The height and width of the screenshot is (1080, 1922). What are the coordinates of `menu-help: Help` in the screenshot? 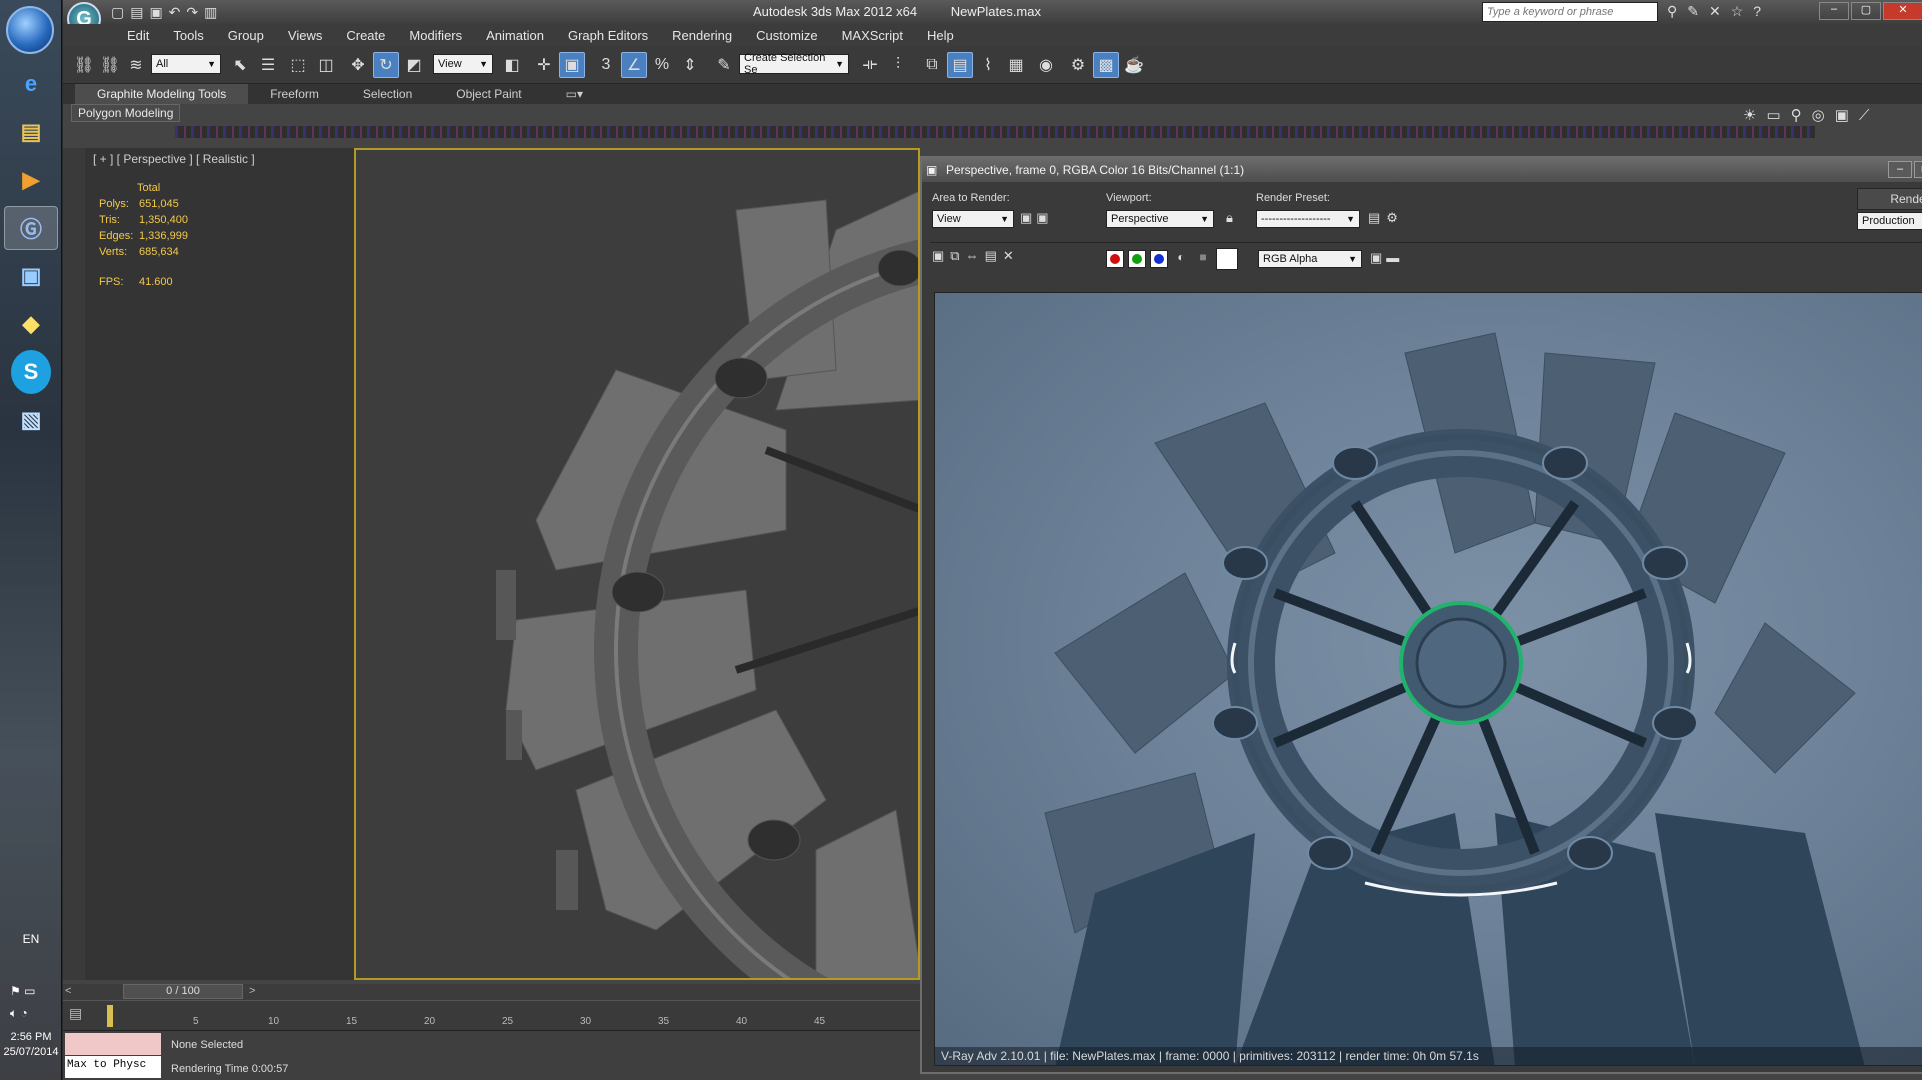 It's located at (940, 35).